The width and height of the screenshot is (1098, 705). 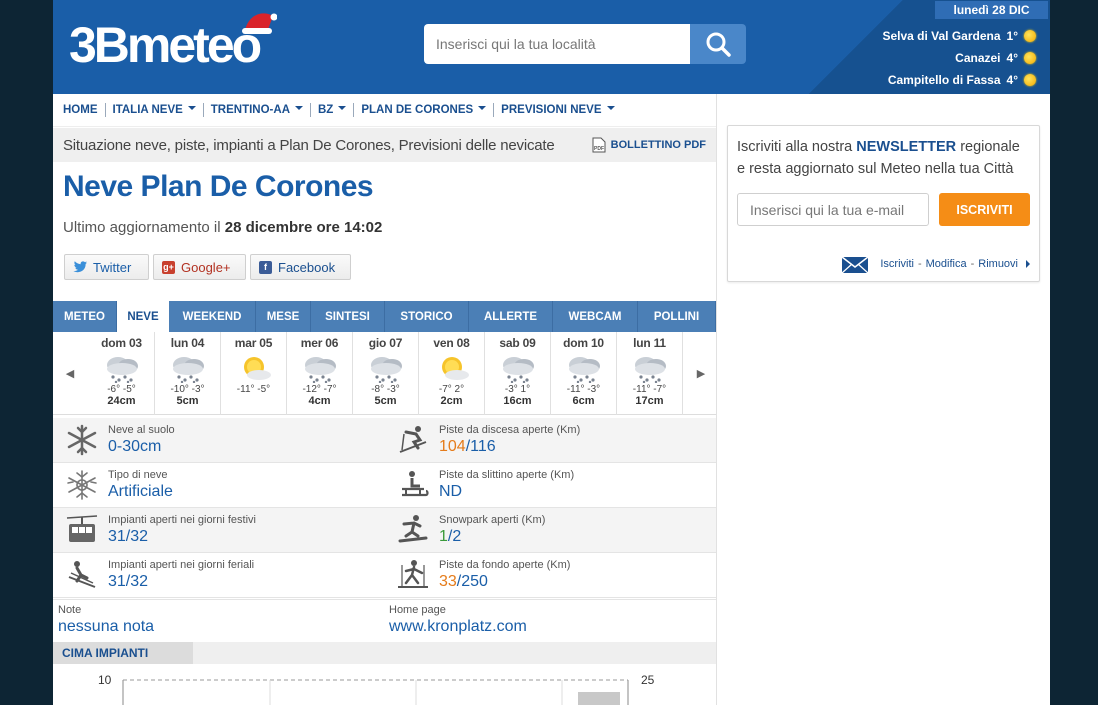 I want to click on newsletter-subscribe-link: Iscriviti, so click(x=897, y=264).